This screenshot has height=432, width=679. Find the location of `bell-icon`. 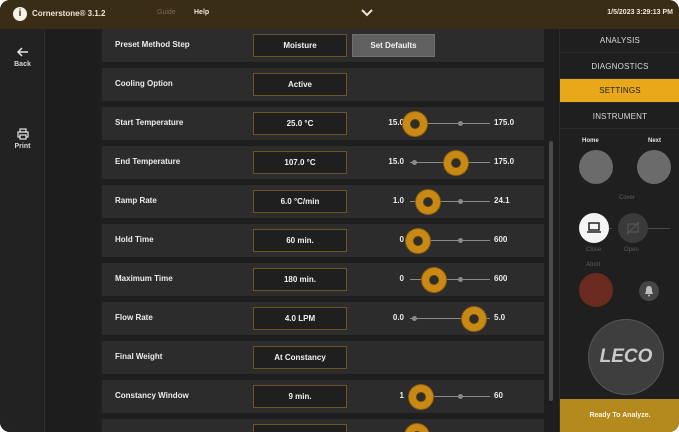

bell-icon is located at coordinates (649, 291).